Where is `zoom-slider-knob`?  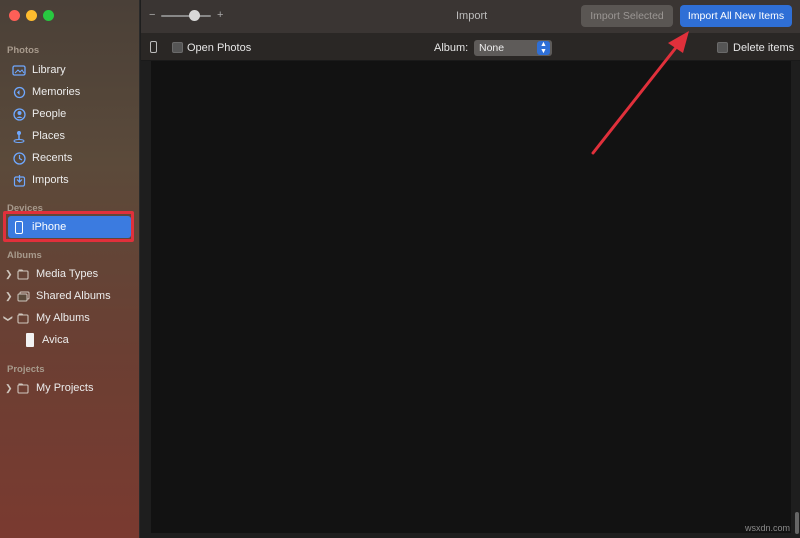 zoom-slider-knob is located at coordinates (194, 15).